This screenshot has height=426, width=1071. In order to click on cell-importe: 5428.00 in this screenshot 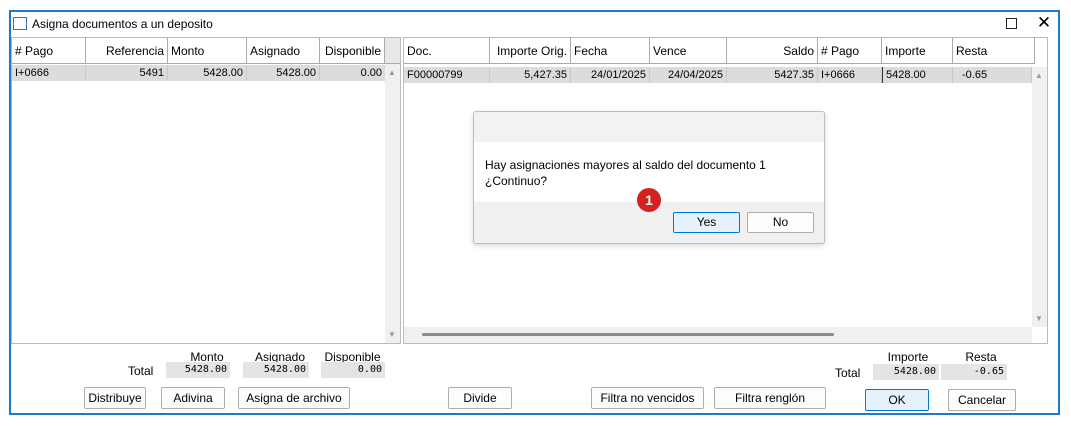, I will do `click(917, 75)`.